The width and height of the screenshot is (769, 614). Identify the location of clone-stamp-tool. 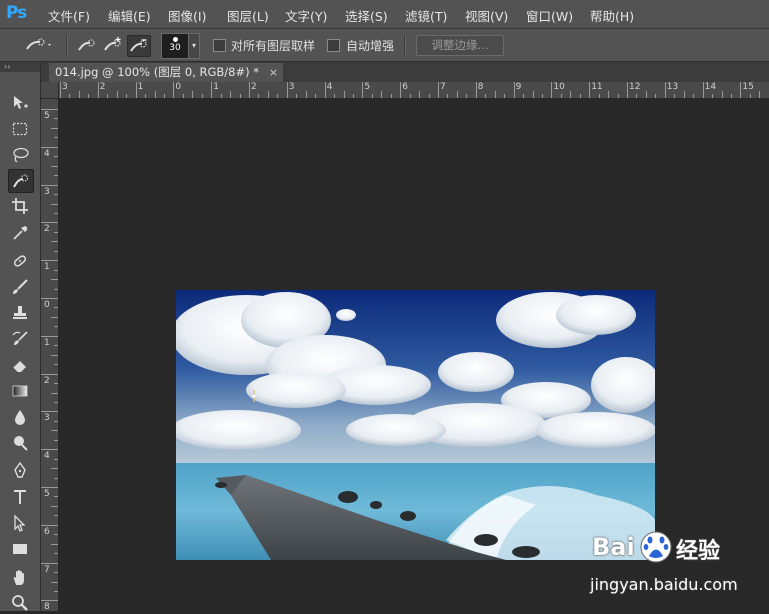
(20, 313).